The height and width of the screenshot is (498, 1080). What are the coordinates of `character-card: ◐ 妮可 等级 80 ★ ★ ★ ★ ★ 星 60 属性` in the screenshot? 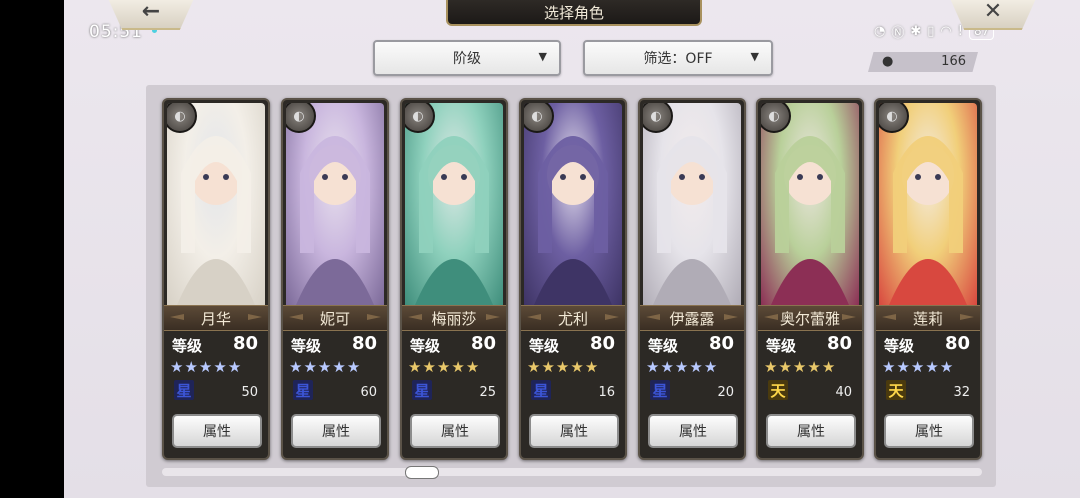 It's located at (335, 279).